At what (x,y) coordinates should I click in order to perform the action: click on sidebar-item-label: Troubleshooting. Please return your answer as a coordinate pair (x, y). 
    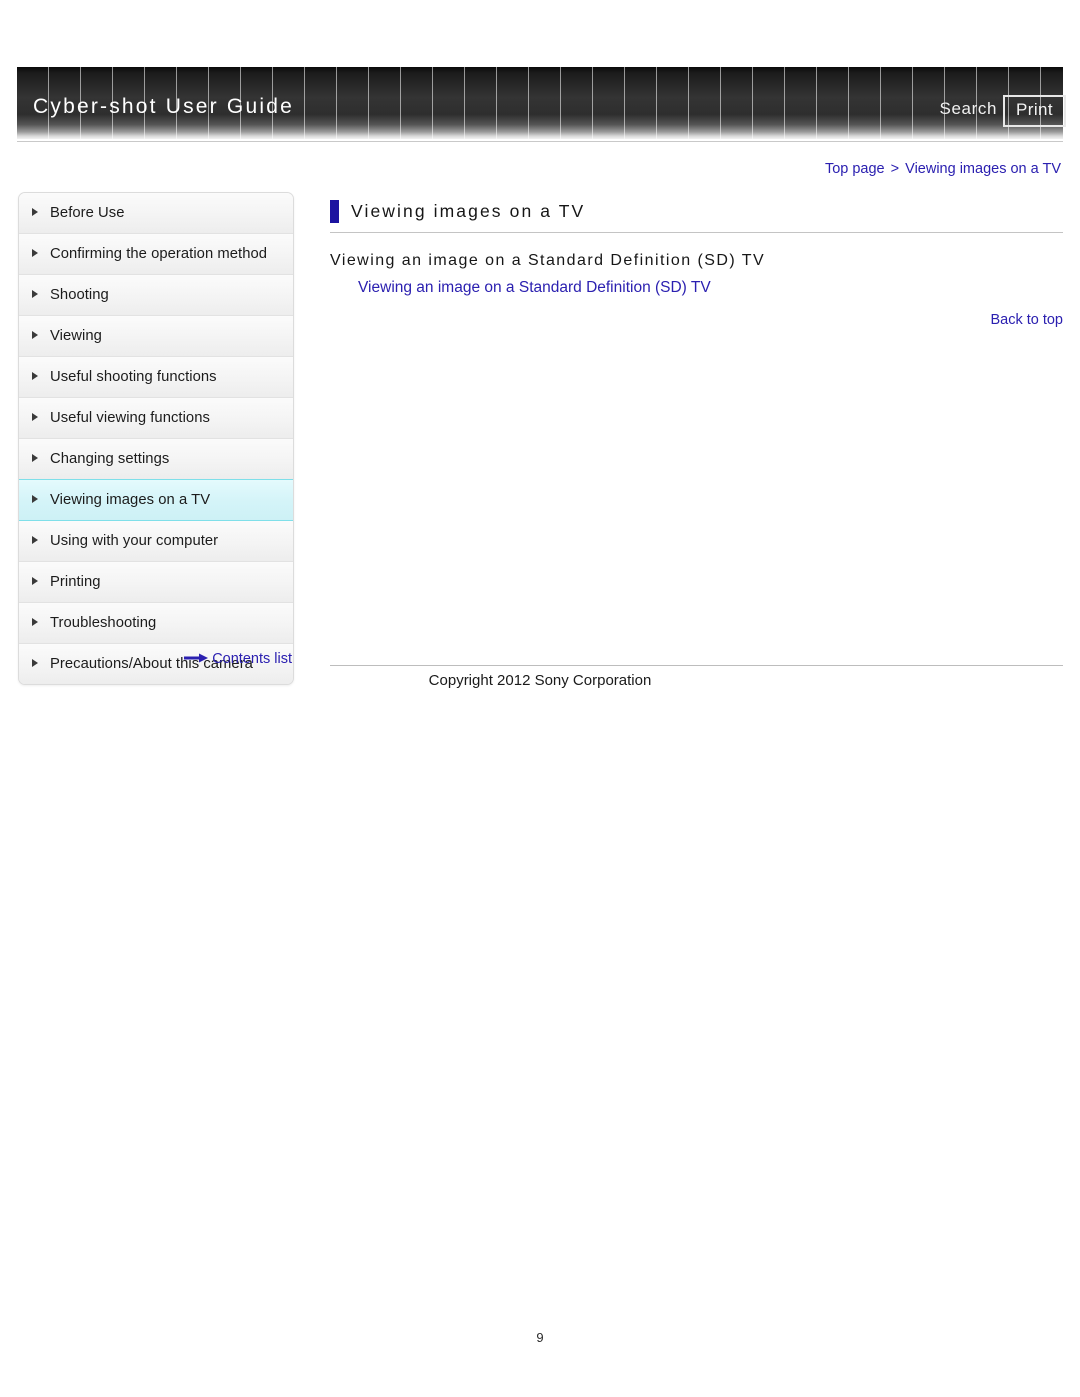
    Looking at the image, I should click on (103, 623).